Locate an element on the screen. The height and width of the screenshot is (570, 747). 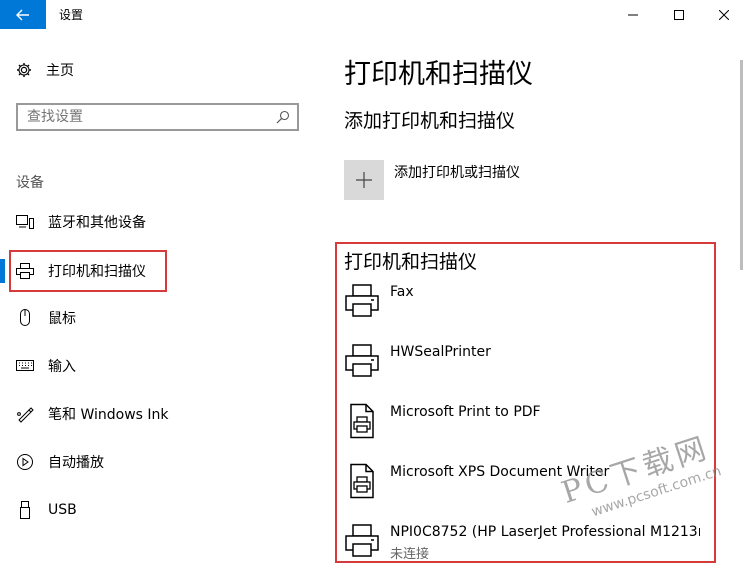
sidebar-item-autoplay: 自动播放 is located at coordinates (60, 462).